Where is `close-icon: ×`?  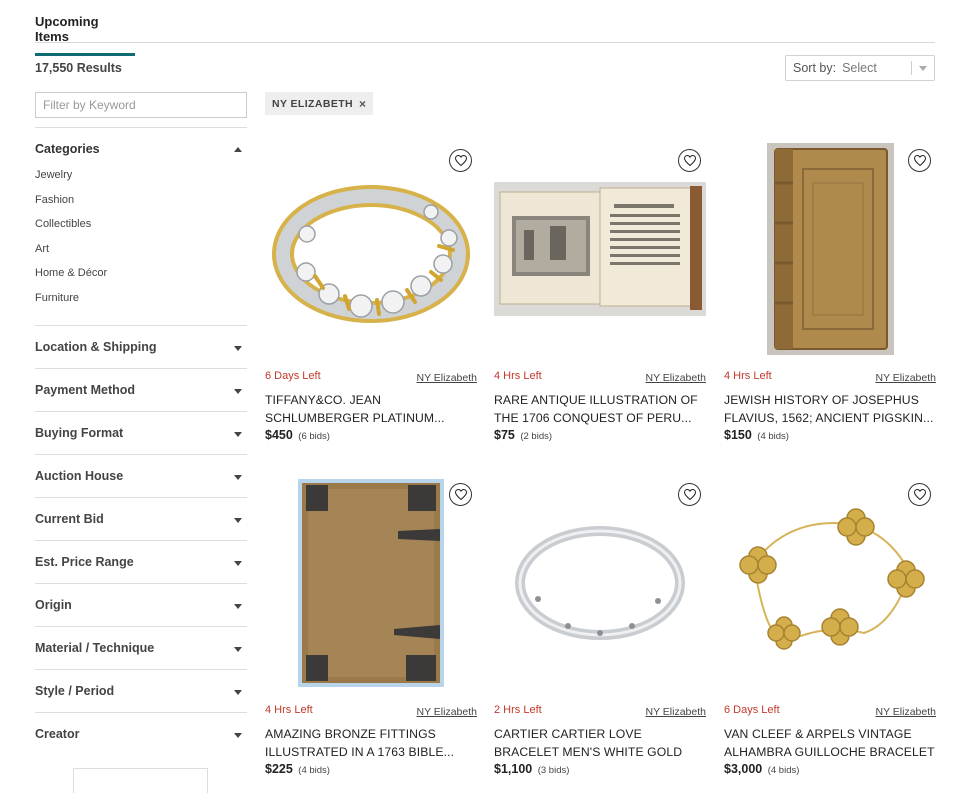 close-icon: × is located at coordinates (362, 104).